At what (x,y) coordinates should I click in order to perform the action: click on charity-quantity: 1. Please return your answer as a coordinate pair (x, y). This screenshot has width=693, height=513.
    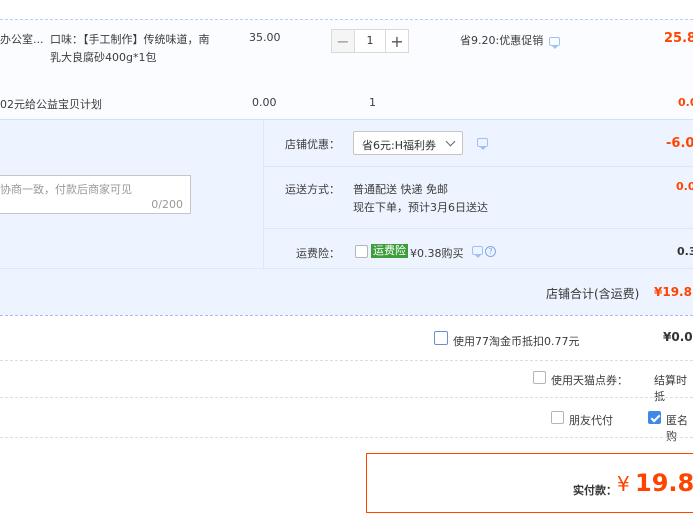
    Looking at the image, I should click on (372, 102).